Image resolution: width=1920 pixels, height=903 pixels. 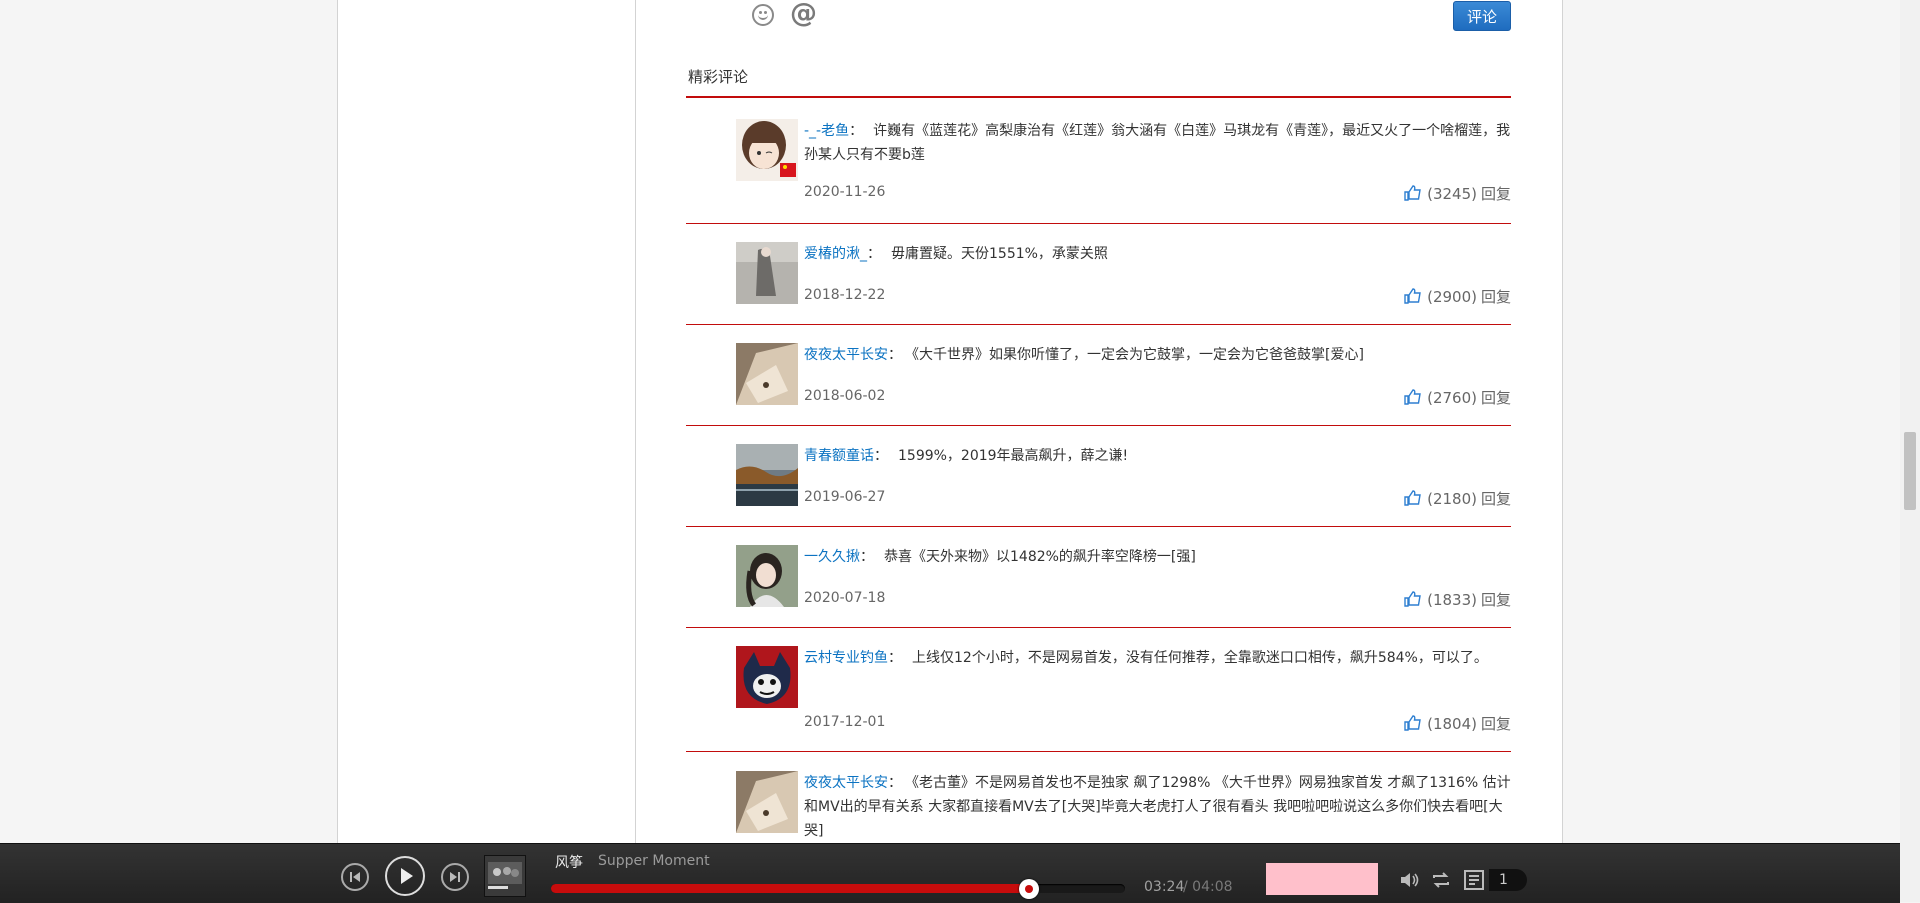 I want to click on comment-actions: (1804) 回复, so click(x=1457, y=723).